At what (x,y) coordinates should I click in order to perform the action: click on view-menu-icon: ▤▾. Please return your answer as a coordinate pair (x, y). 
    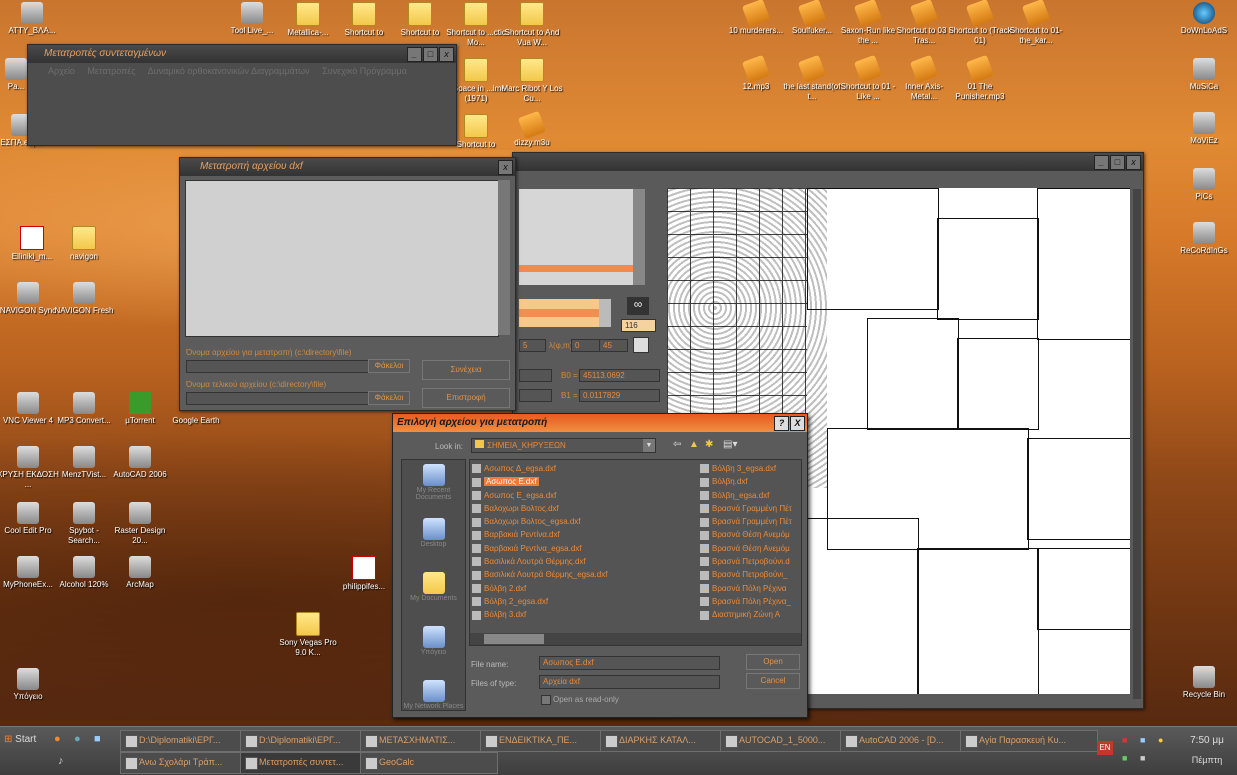
    Looking at the image, I should click on (730, 444).